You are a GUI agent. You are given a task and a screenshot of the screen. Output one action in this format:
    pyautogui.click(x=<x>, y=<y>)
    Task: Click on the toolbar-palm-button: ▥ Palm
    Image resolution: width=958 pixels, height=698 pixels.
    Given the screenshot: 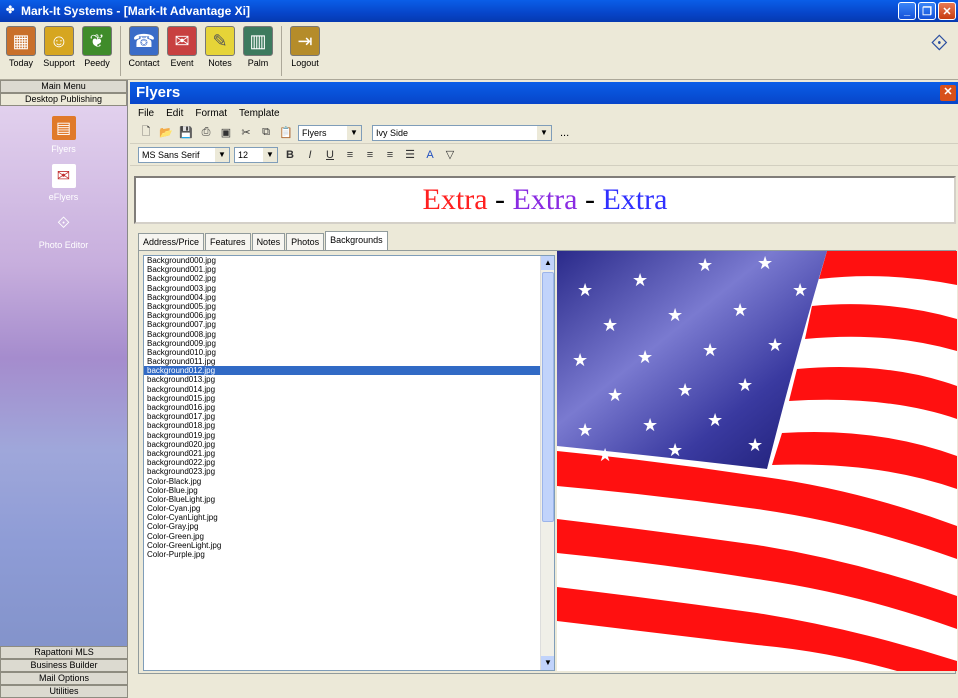 What is the action you would take?
    pyautogui.click(x=258, y=47)
    